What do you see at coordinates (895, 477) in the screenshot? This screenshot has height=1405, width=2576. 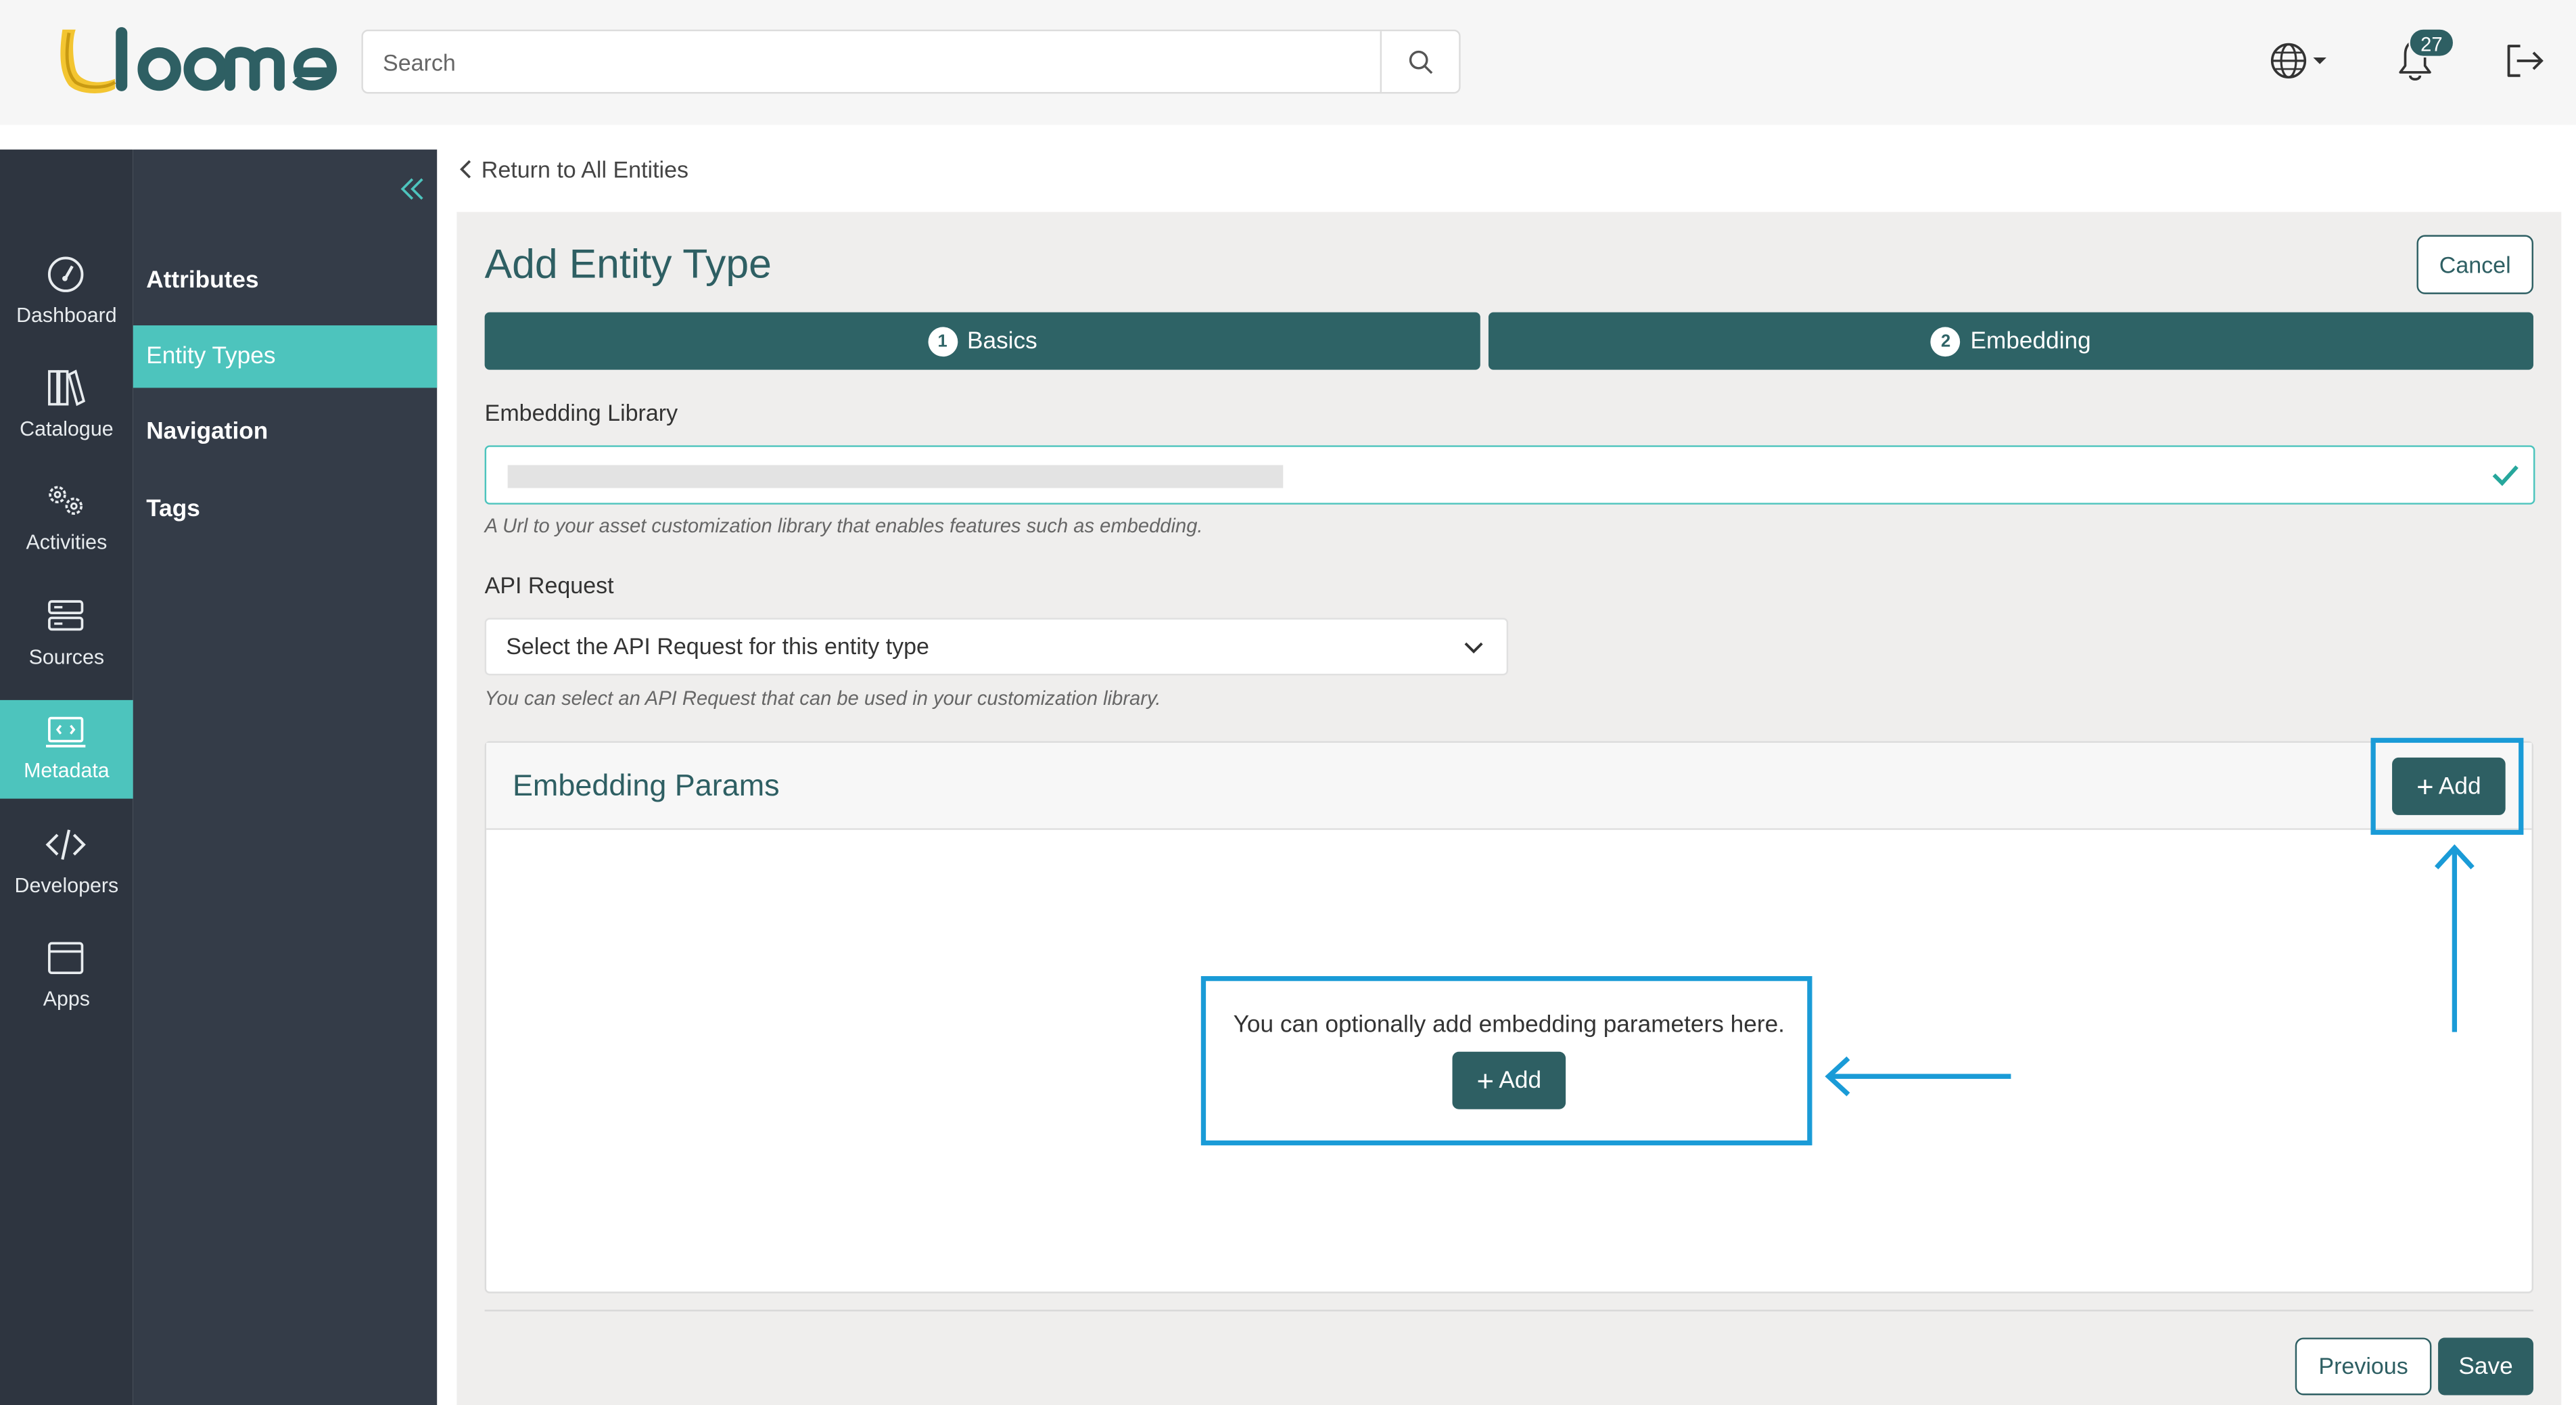 I see `redacted-url` at bounding box center [895, 477].